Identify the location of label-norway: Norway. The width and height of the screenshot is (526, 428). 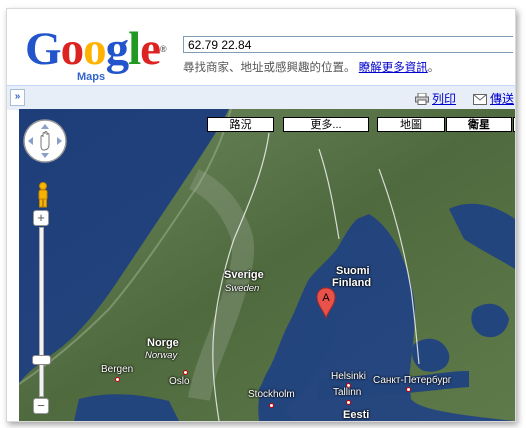
(161, 355).